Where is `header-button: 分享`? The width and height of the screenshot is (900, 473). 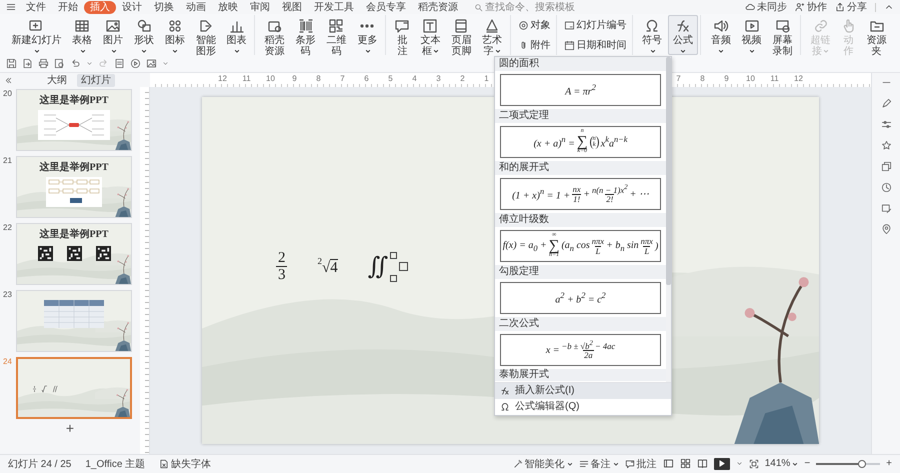
header-button: 分享 is located at coordinates (851, 7).